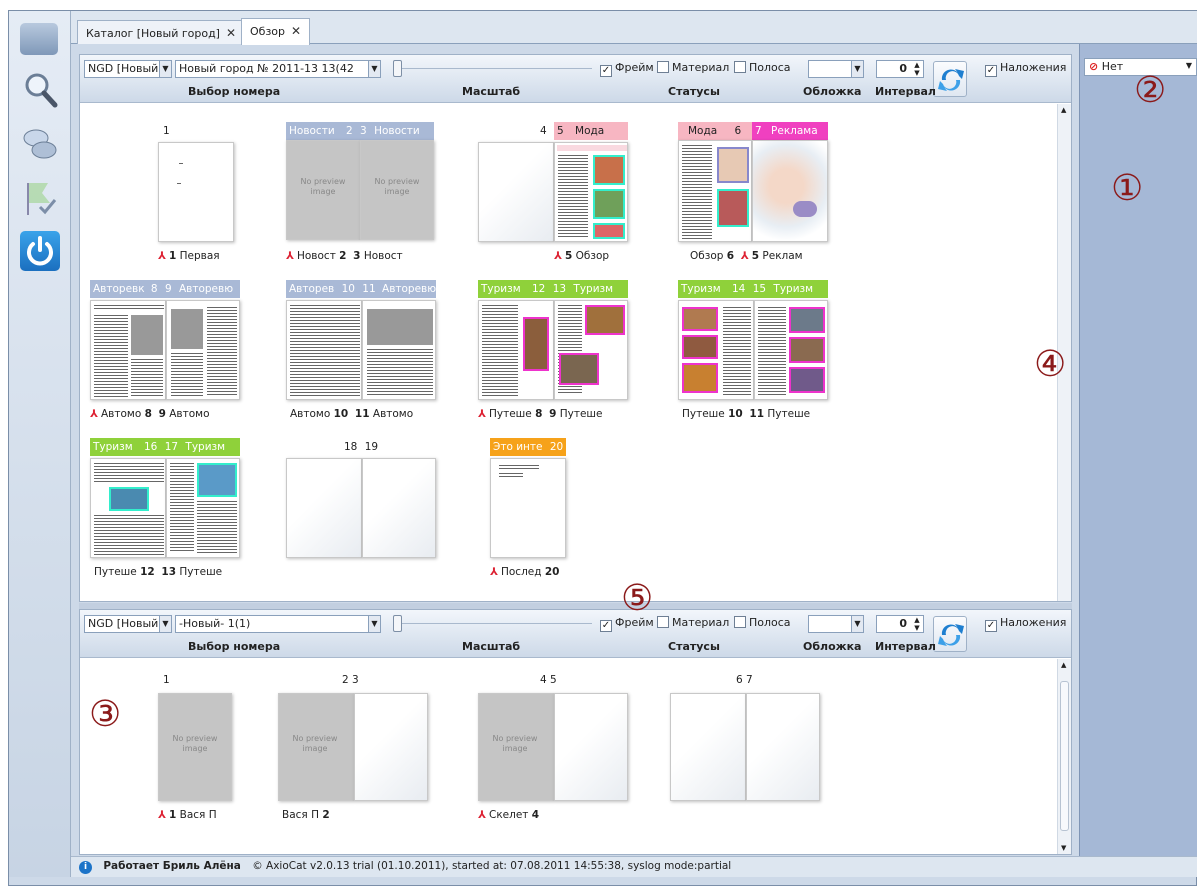 The image size is (1197, 894). I want to click on spread-20: Это инте 20 ⅄ Послед 20, so click(530, 513).